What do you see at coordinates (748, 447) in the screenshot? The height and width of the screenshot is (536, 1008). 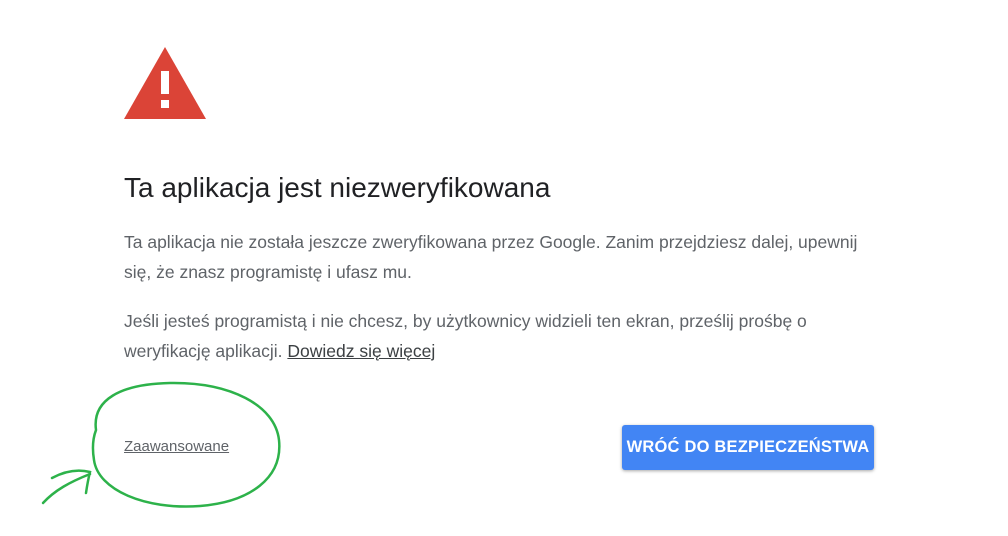 I see `back-to-safety-button: WRÓĆ DO BEZPIECZEŃSTWA` at bounding box center [748, 447].